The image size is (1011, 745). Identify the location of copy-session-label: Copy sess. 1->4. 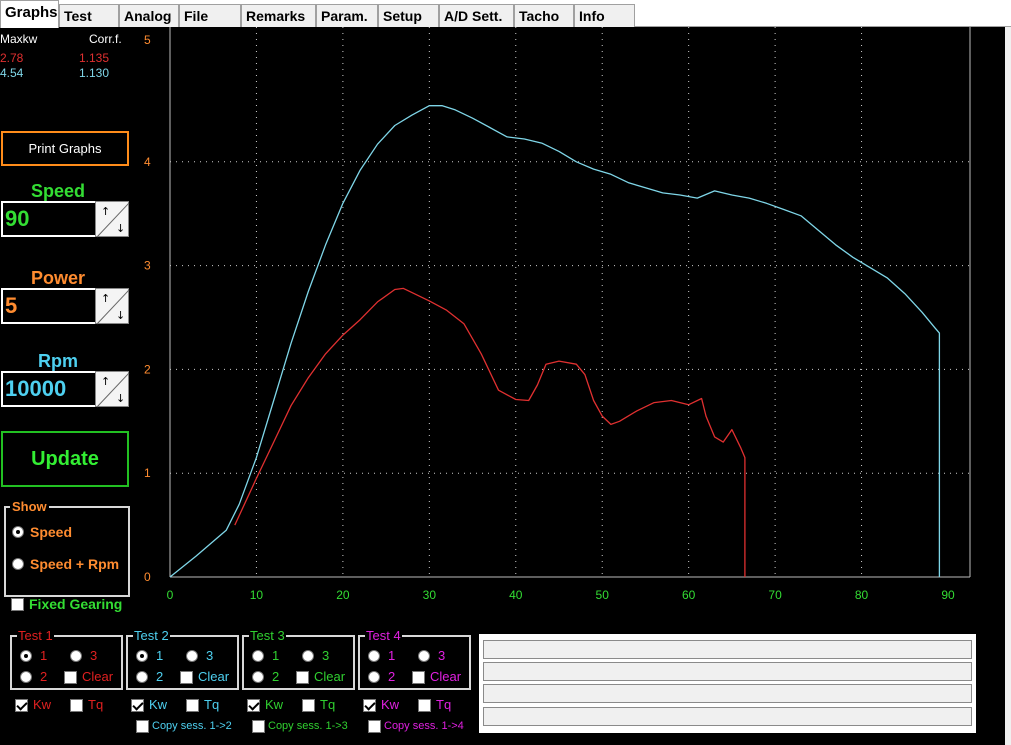
(424, 726).